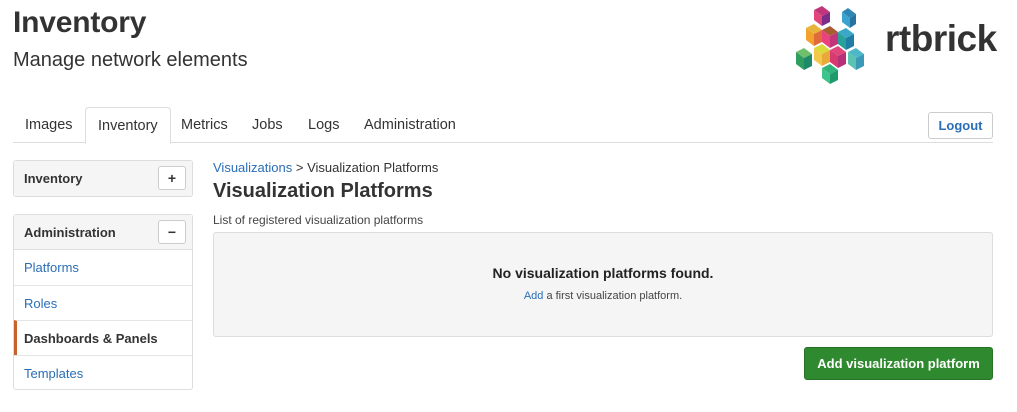  What do you see at coordinates (323, 191) in the screenshot?
I see `content-title: Visualization Platforms` at bounding box center [323, 191].